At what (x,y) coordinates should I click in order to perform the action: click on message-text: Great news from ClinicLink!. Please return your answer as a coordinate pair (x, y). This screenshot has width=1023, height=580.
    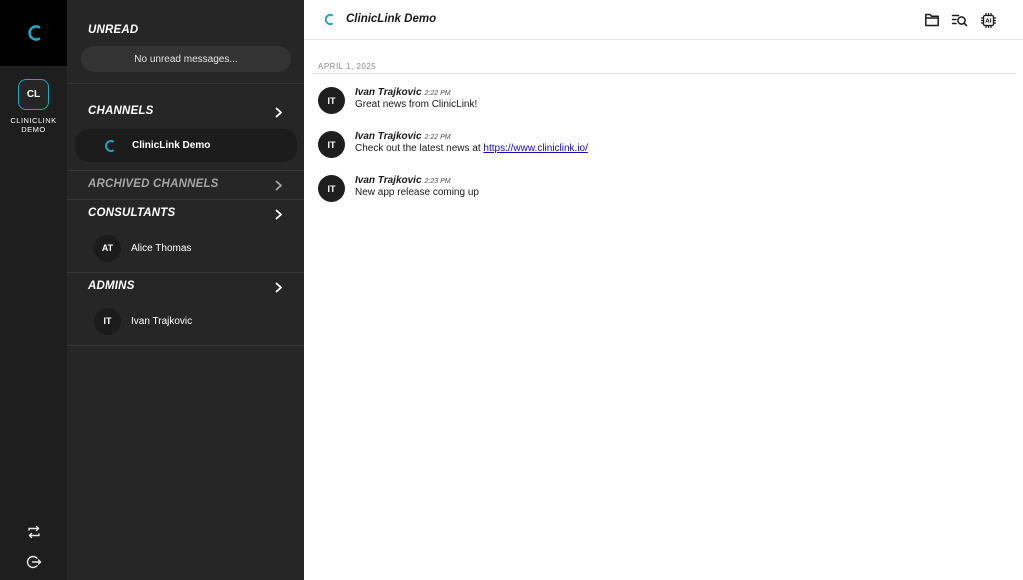
    Looking at the image, I should click on (416, 104).